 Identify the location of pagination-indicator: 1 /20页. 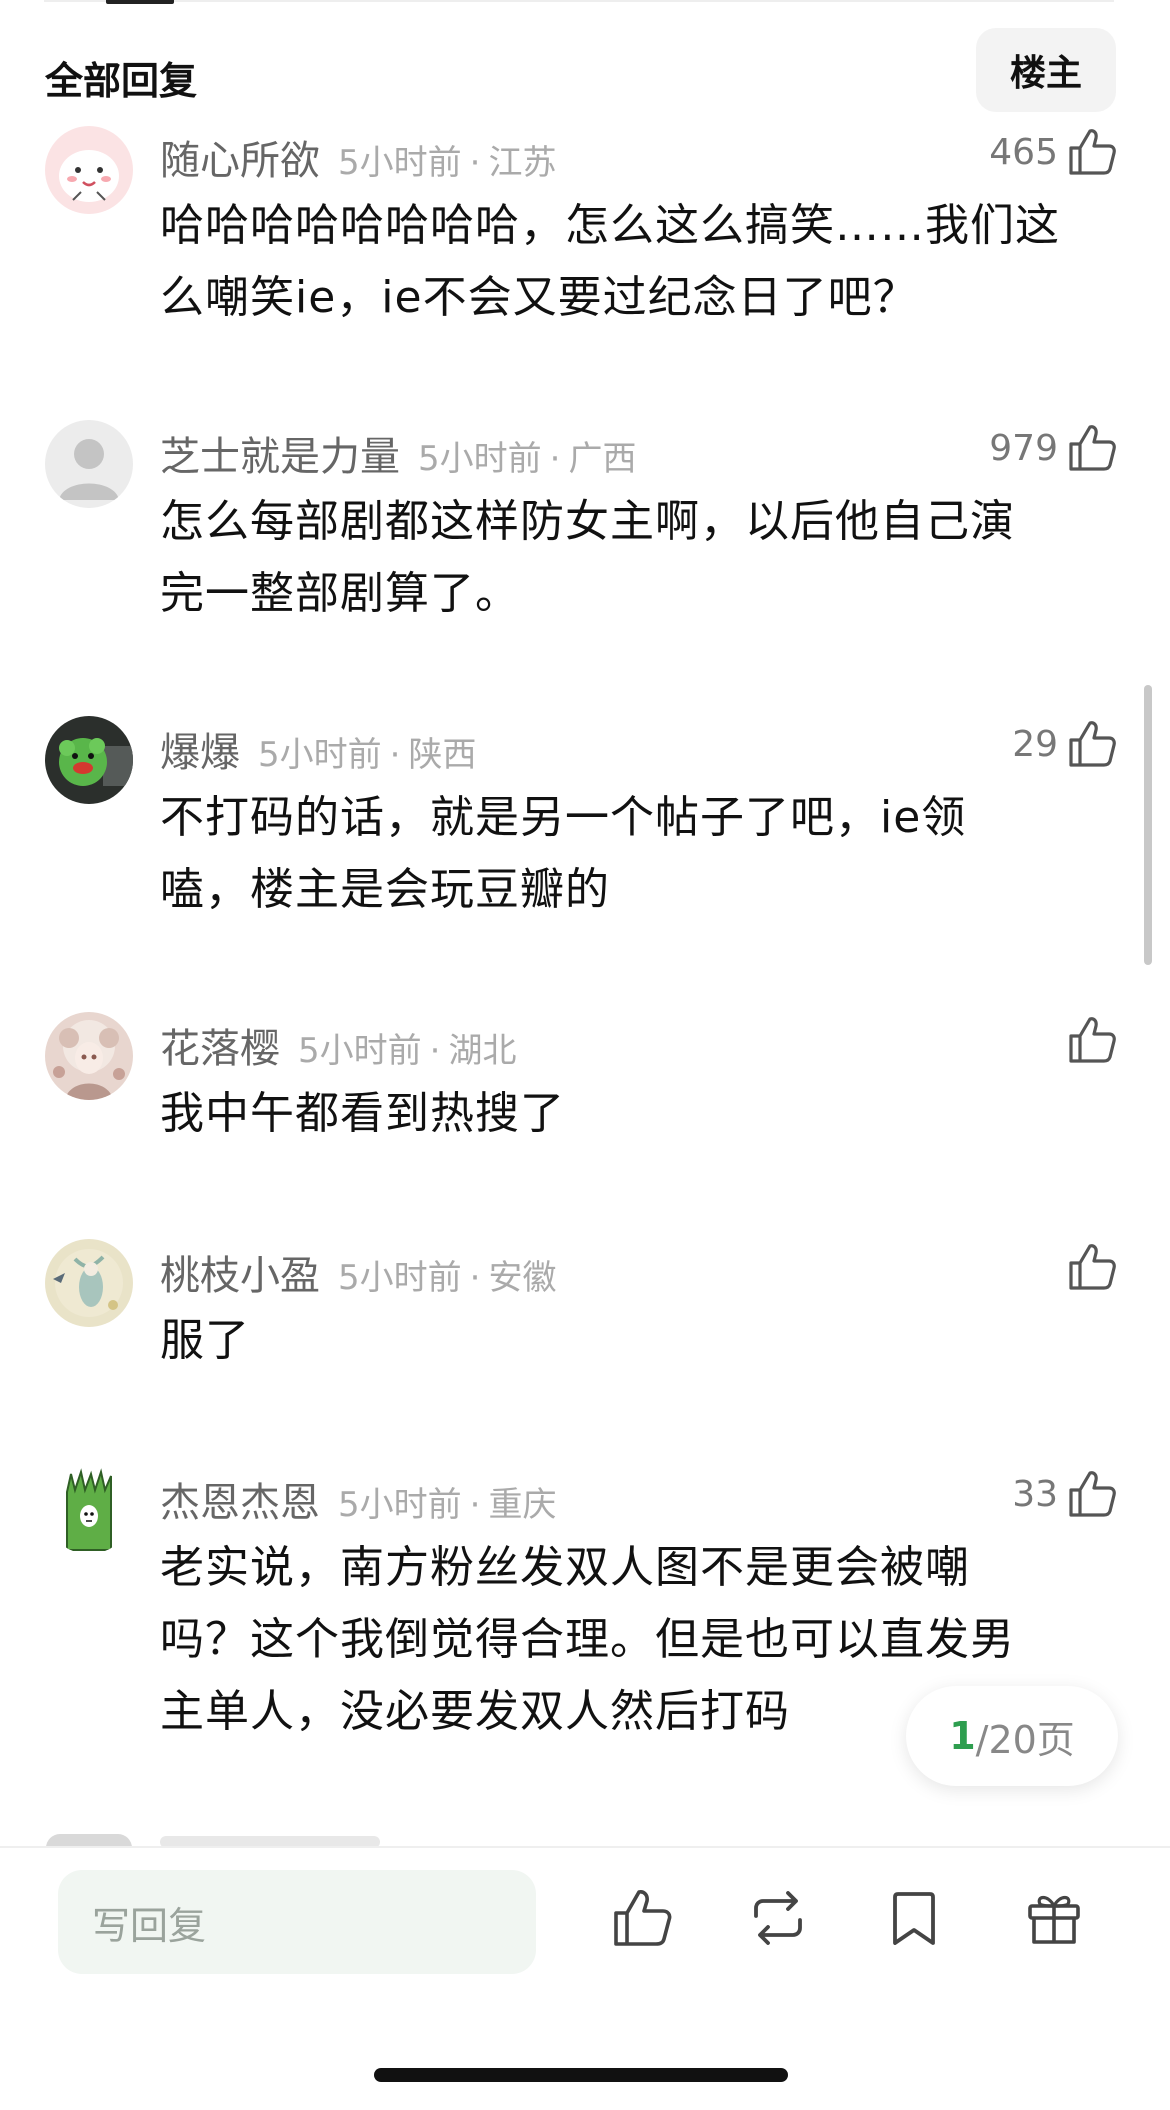
(1012, 1736).